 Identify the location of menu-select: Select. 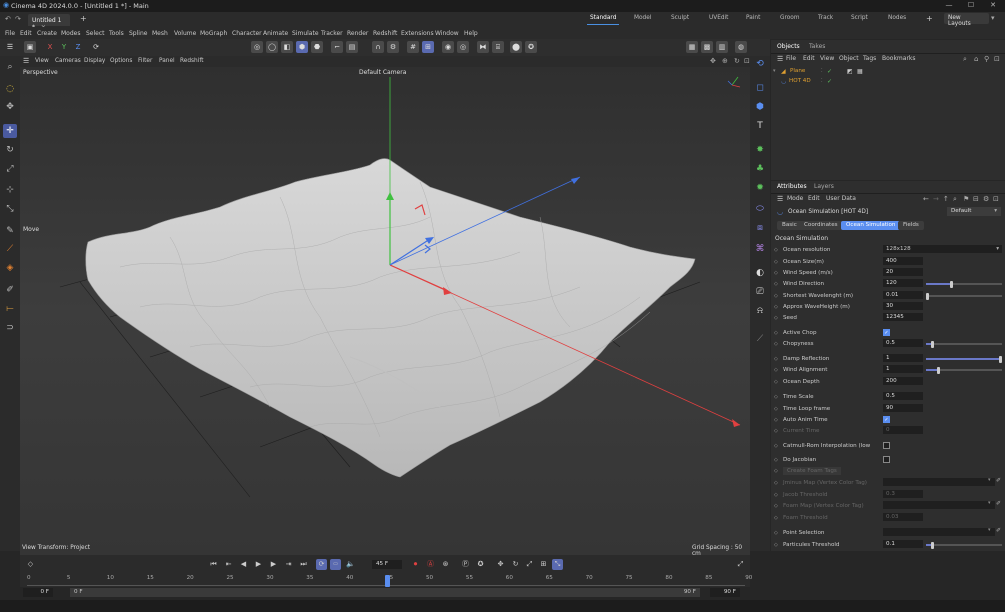
(95, 33).